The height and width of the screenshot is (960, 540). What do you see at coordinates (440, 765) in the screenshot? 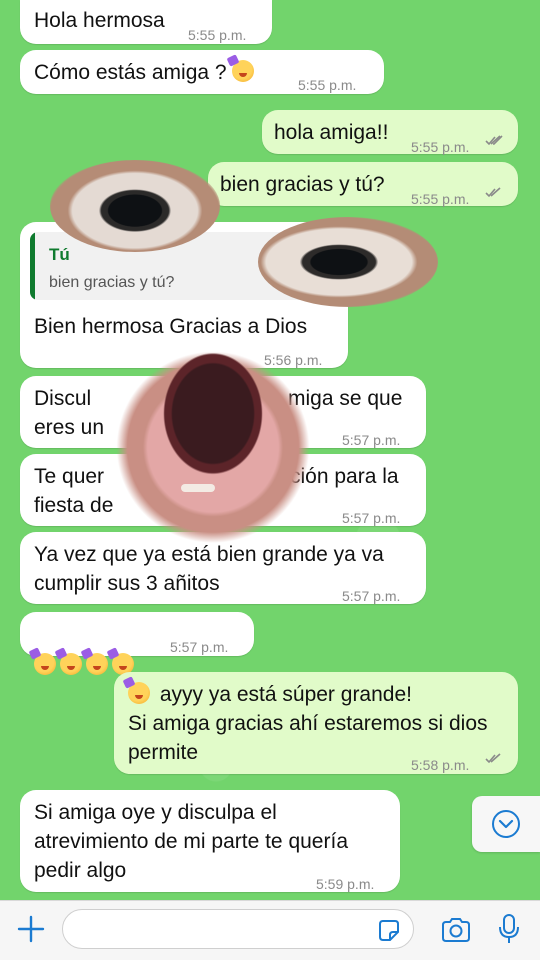
I see `message-time: 5:58 p.m.` at bounding box center [440, 765].